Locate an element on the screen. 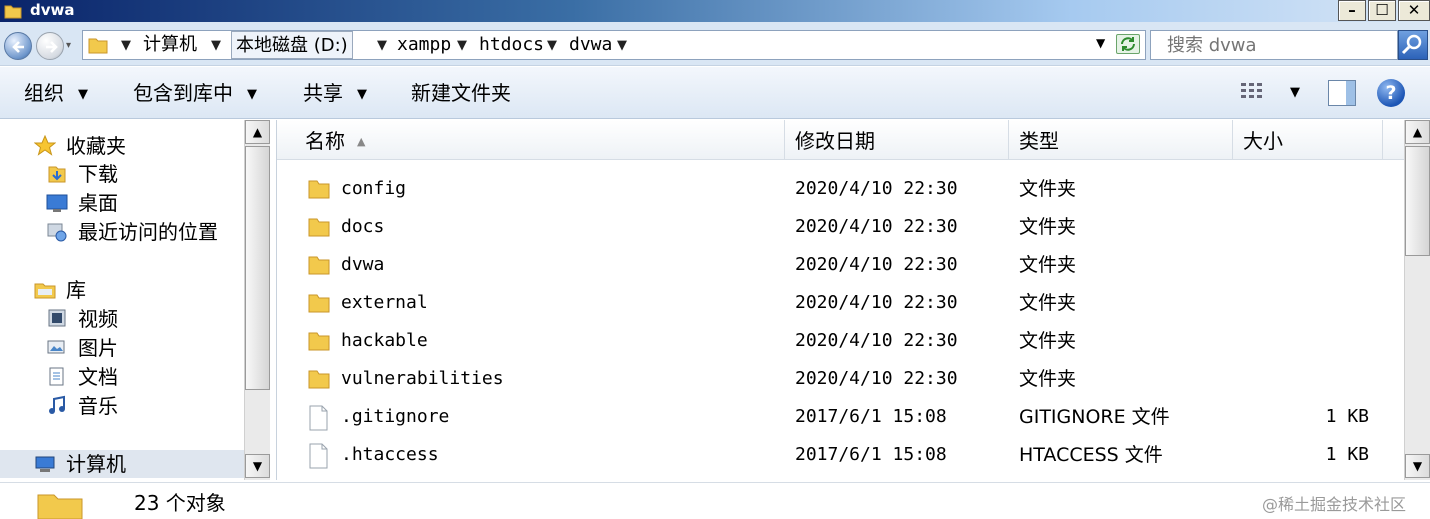  refresh-button is located at coordinates (1128, 44).